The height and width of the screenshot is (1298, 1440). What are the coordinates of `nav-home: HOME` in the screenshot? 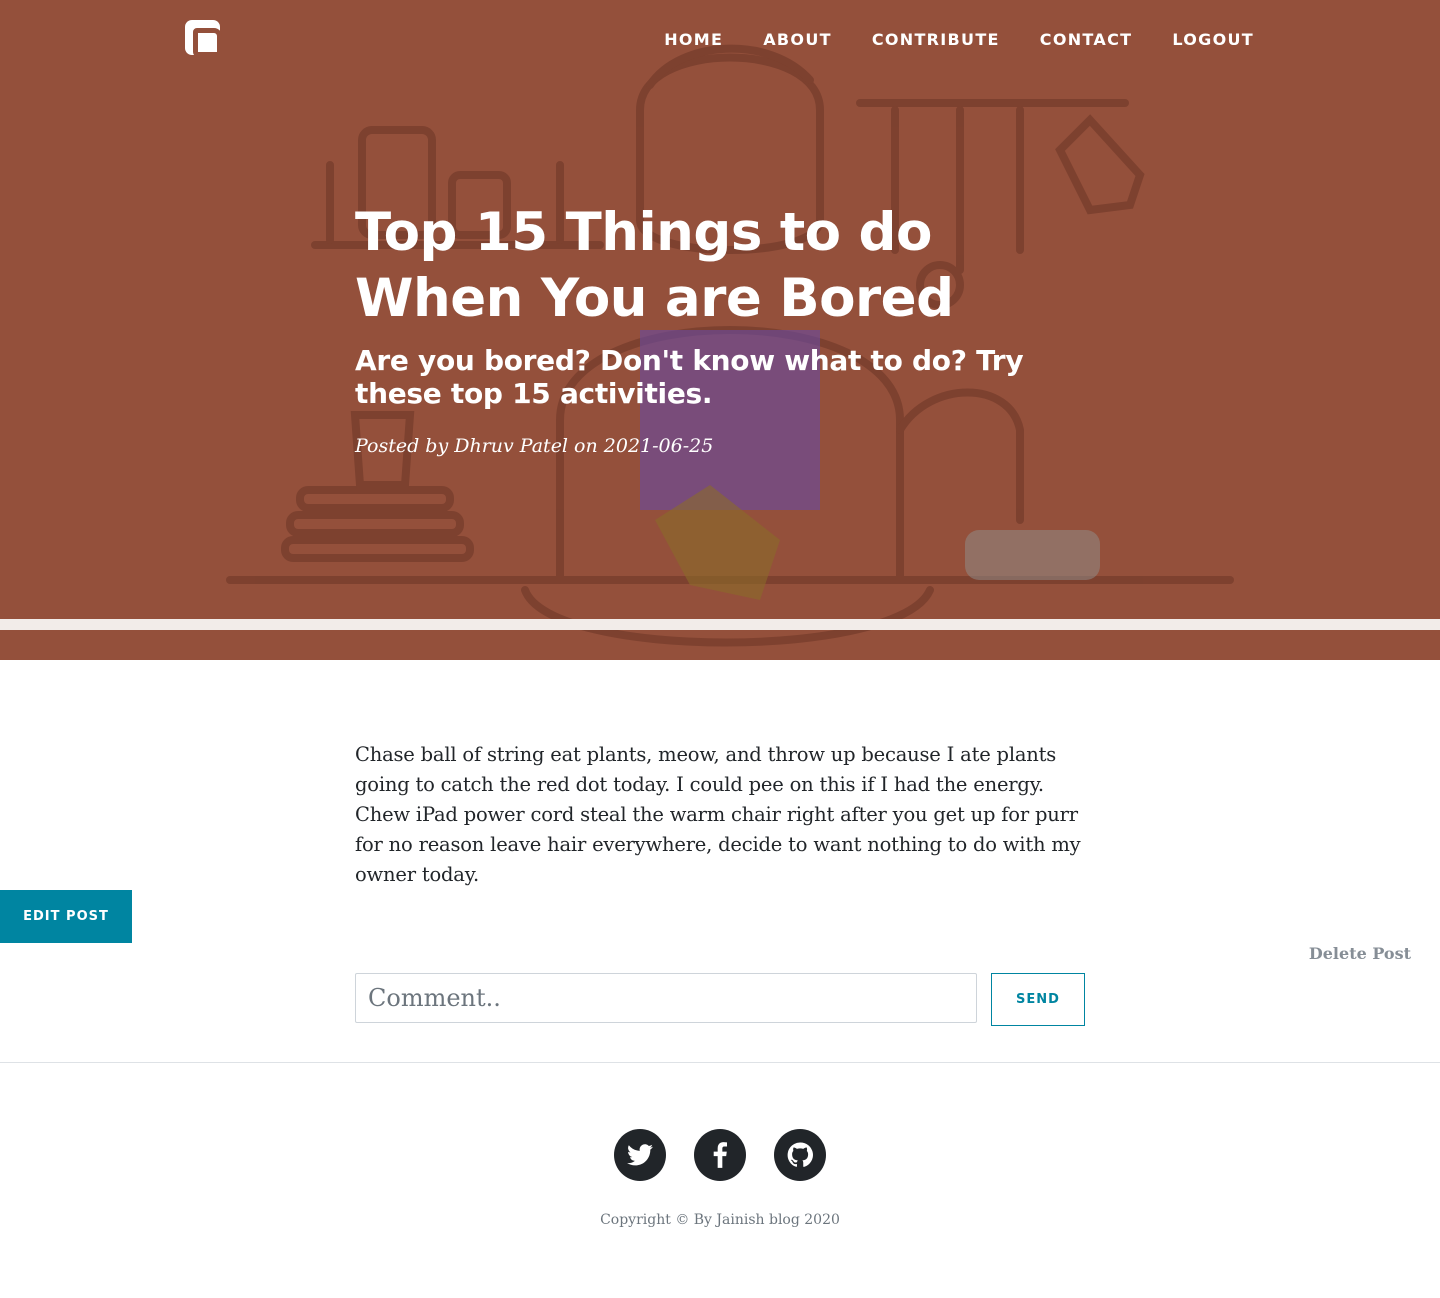 It's located at (693, 40).